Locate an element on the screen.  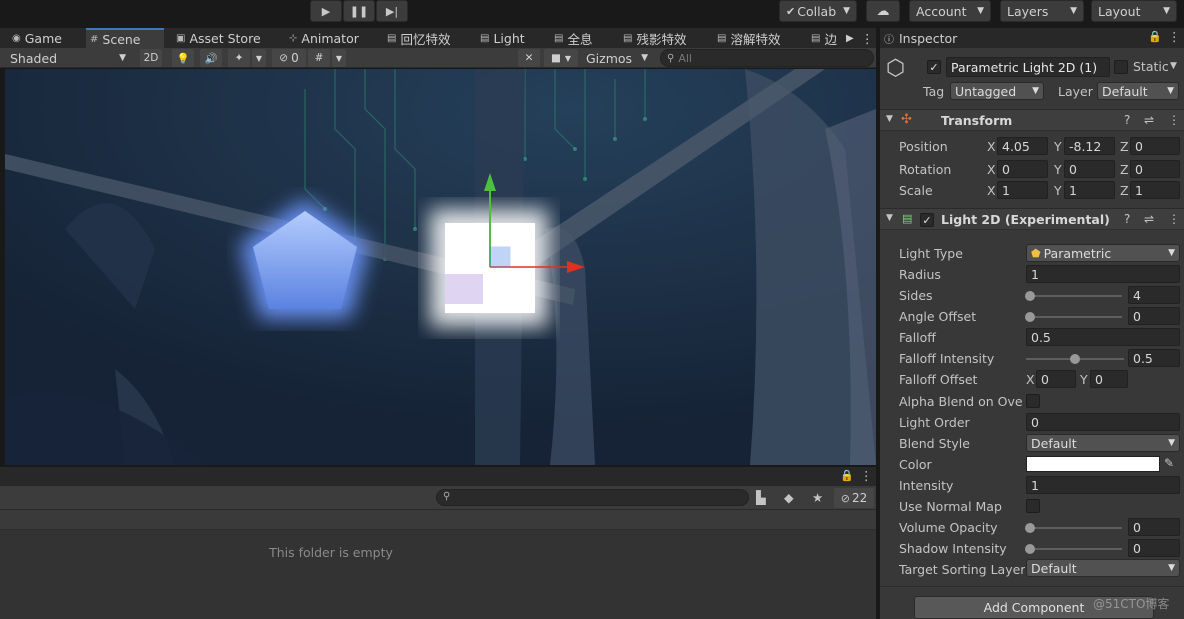
position-y-input: -8.12 is located at coordinates (1089, 146).